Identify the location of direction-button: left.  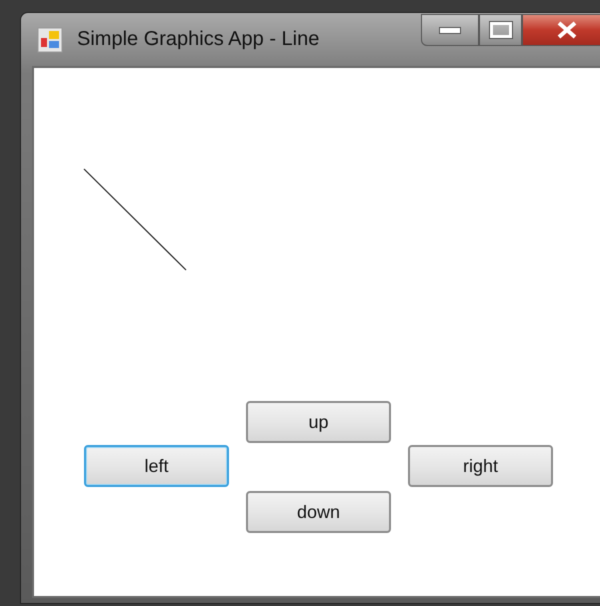
(156, 466).